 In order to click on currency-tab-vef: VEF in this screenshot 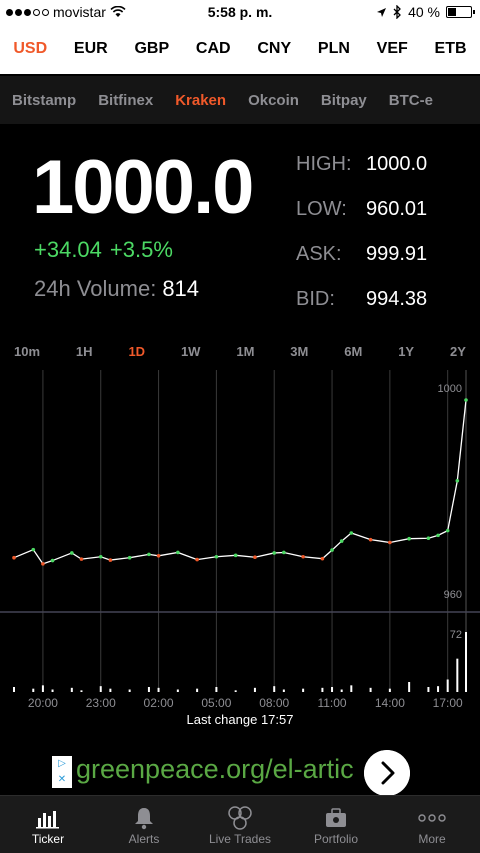, I will do `click(392, 49)`.